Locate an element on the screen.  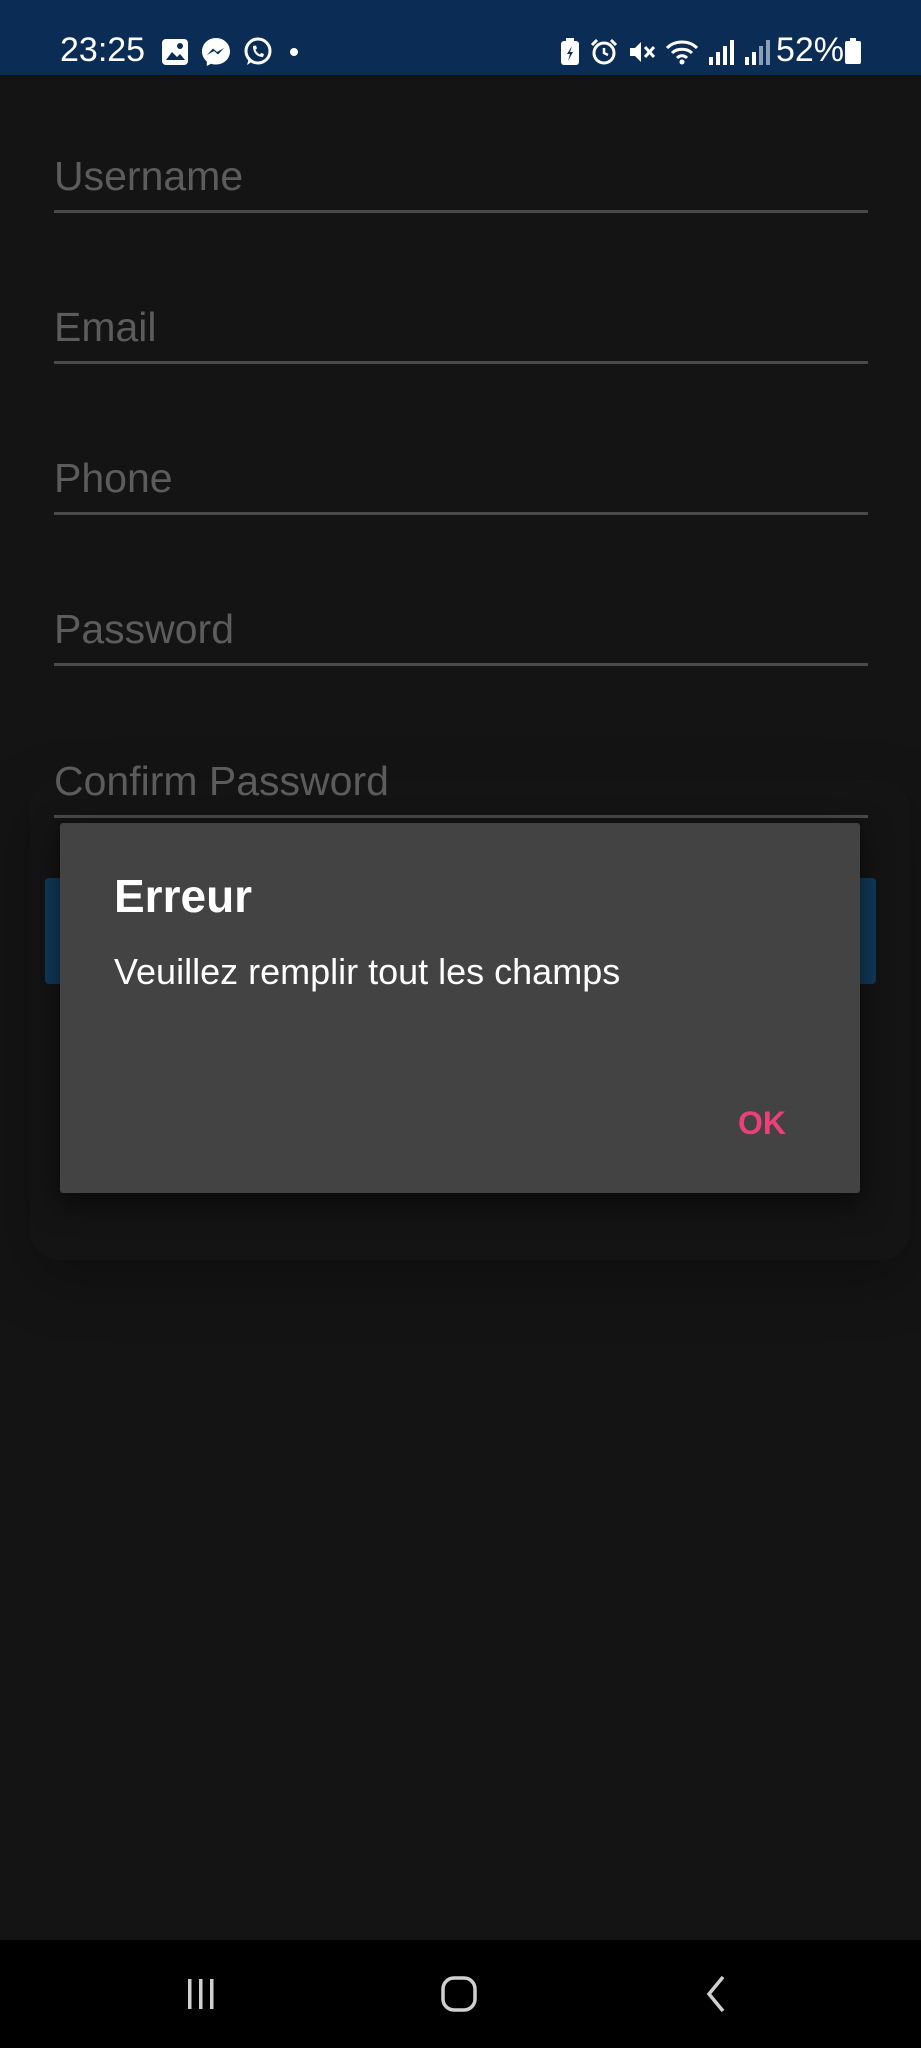
mute-icon is located at coordinates (643, 52).